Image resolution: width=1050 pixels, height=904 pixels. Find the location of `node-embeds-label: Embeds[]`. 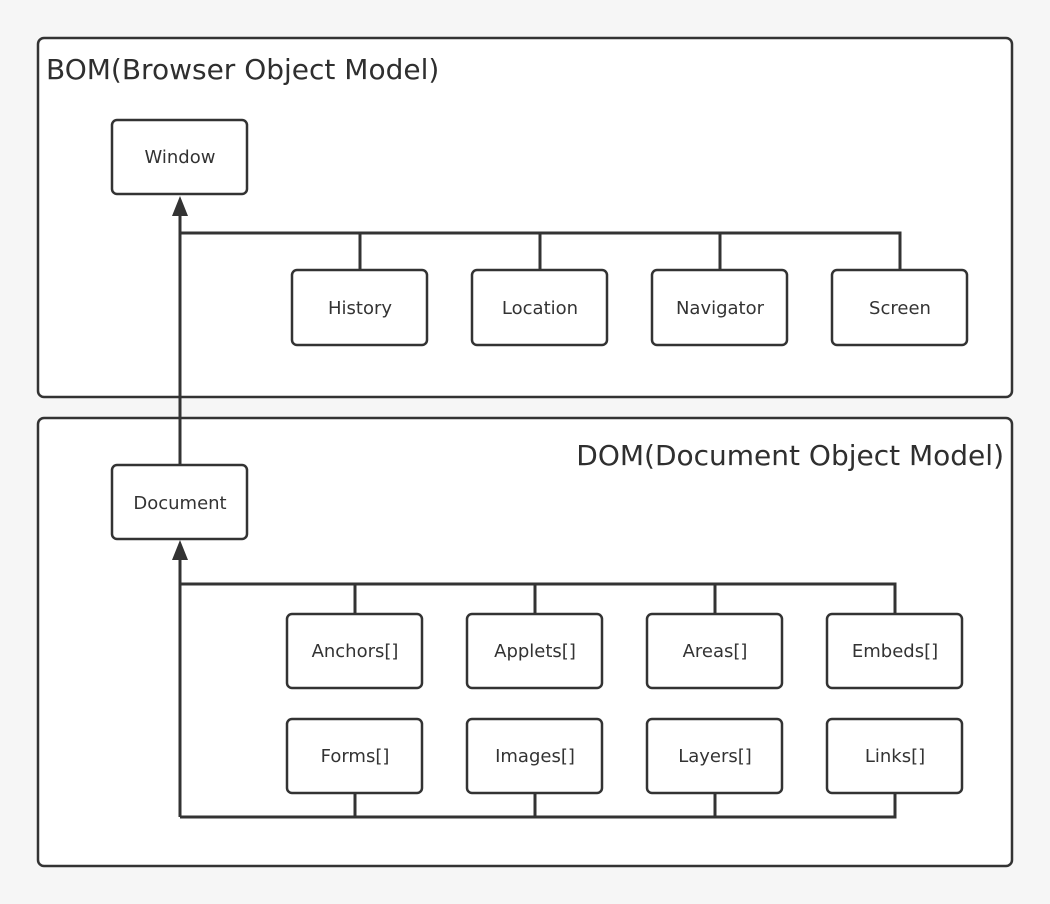

node-embeds-label: Embeds[] is located at coordinates (895, 651).